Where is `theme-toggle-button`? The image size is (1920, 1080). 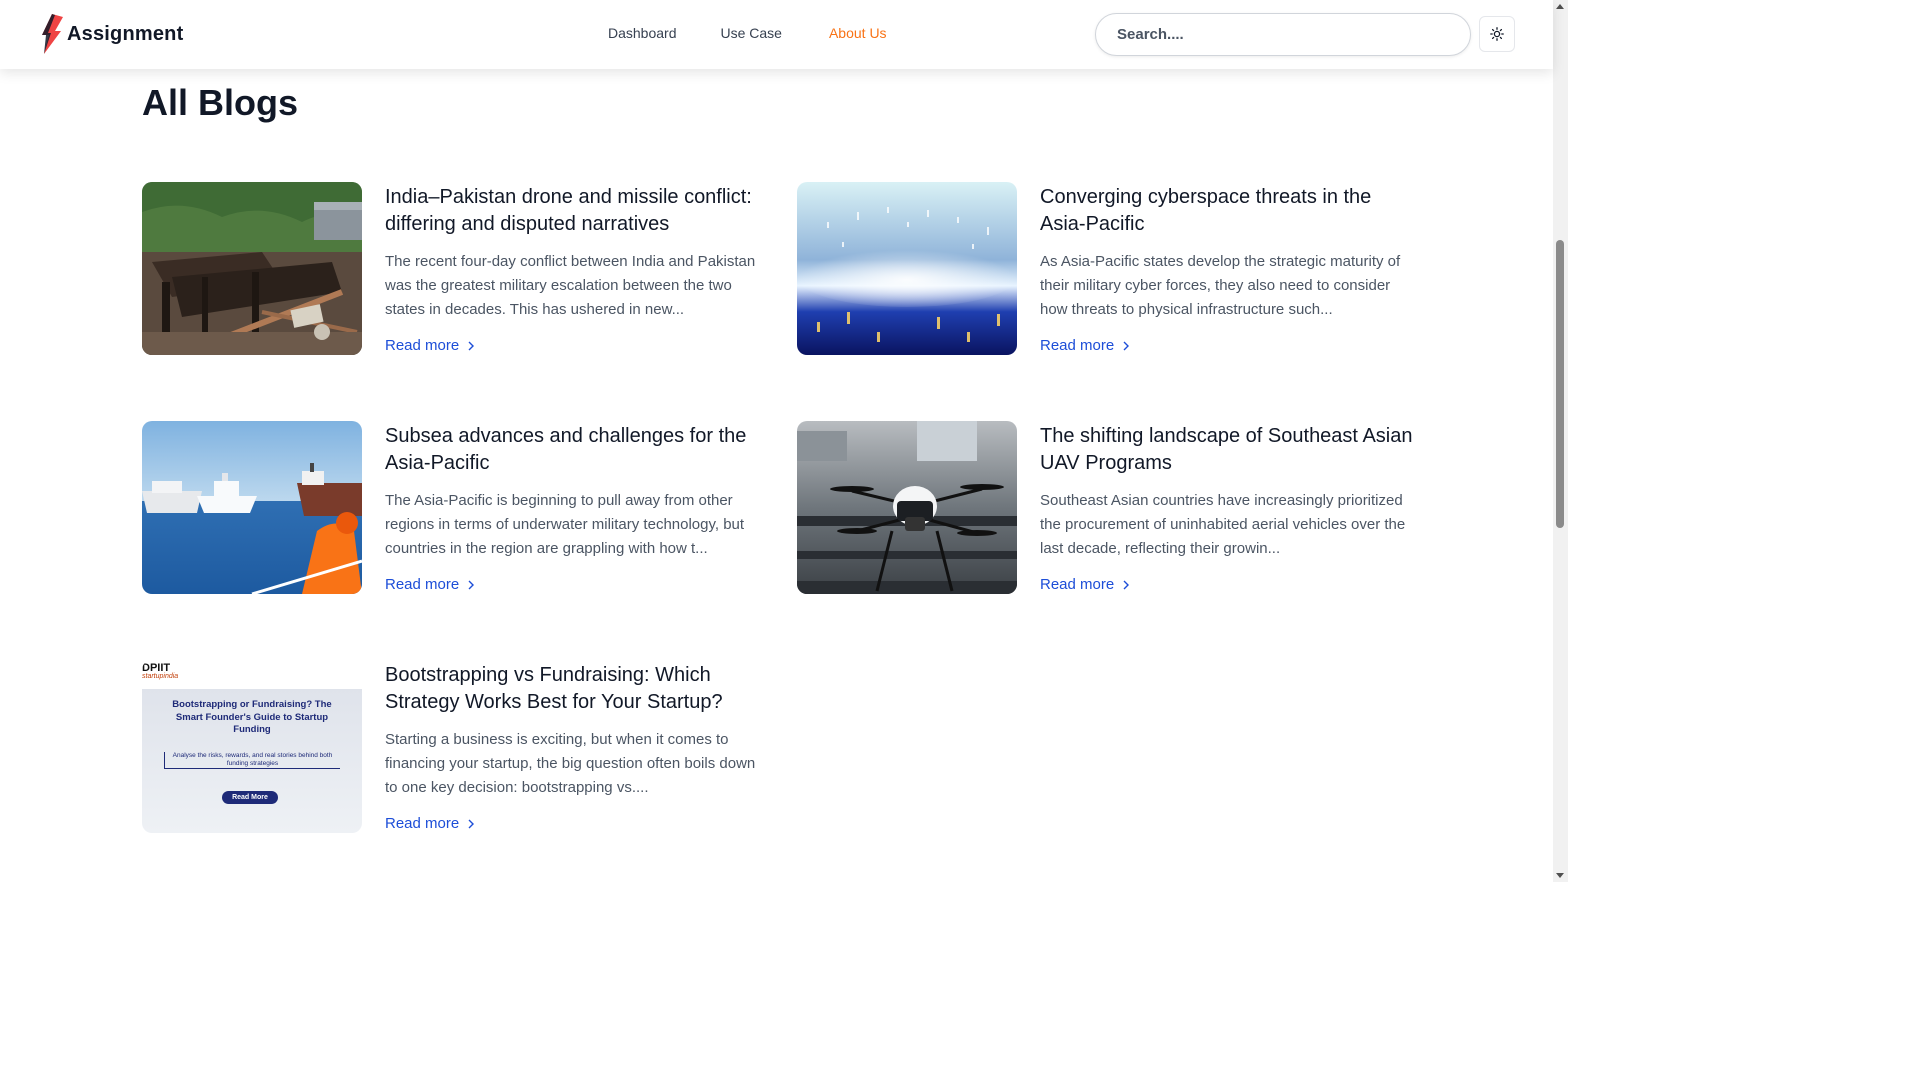
theme-toggle-button is located at coordinates (1497, 34).